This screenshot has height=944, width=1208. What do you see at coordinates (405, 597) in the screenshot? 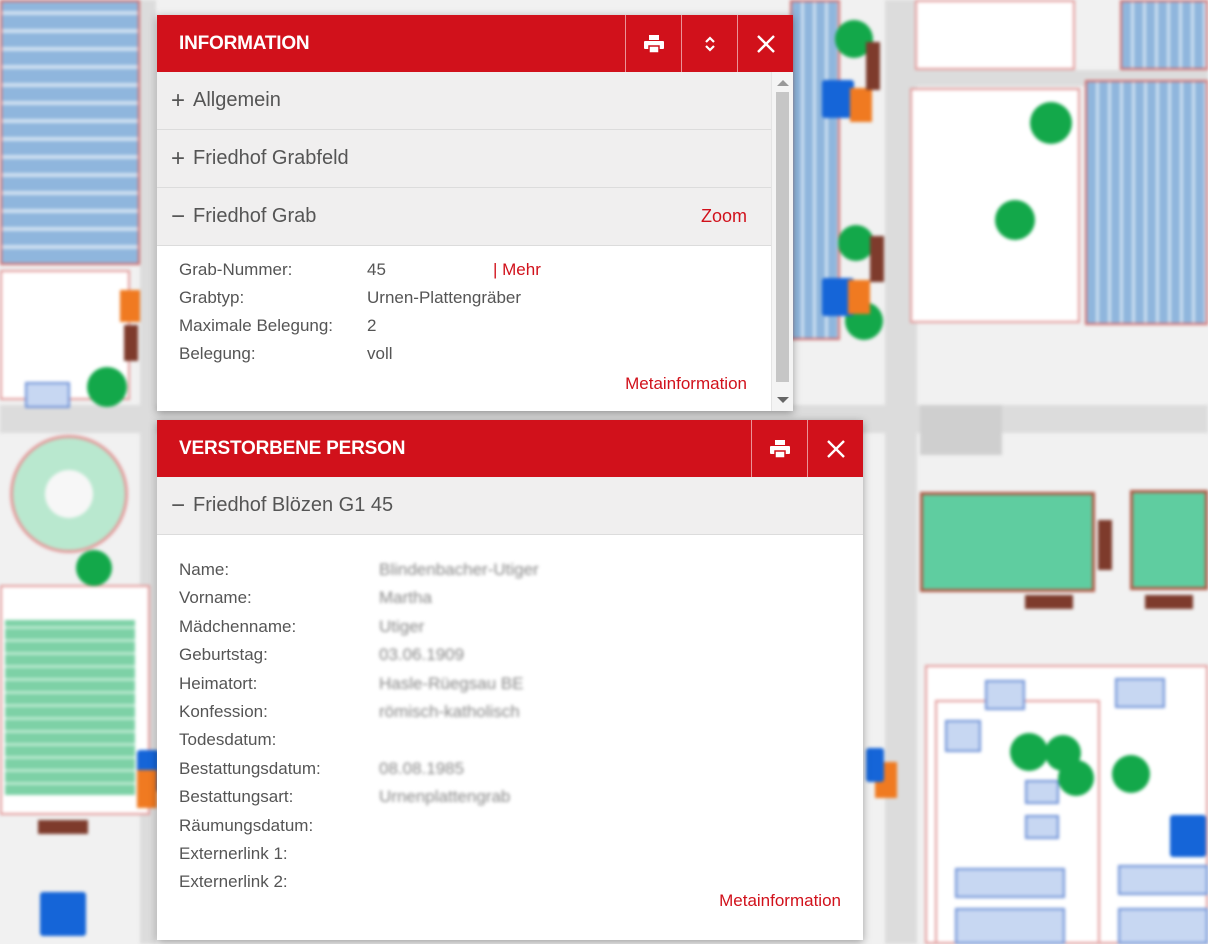
I see `field-value: Martha` at bounding box center [405, 597].